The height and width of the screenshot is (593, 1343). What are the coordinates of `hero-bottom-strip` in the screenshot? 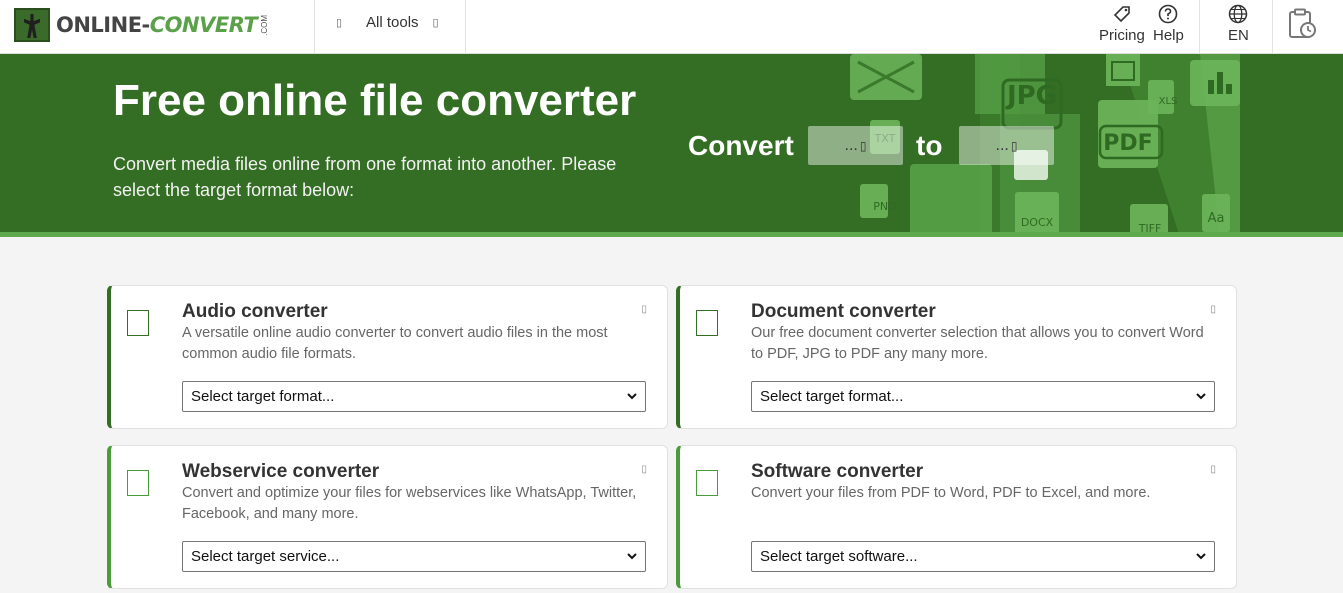 It's located at (671, 234).